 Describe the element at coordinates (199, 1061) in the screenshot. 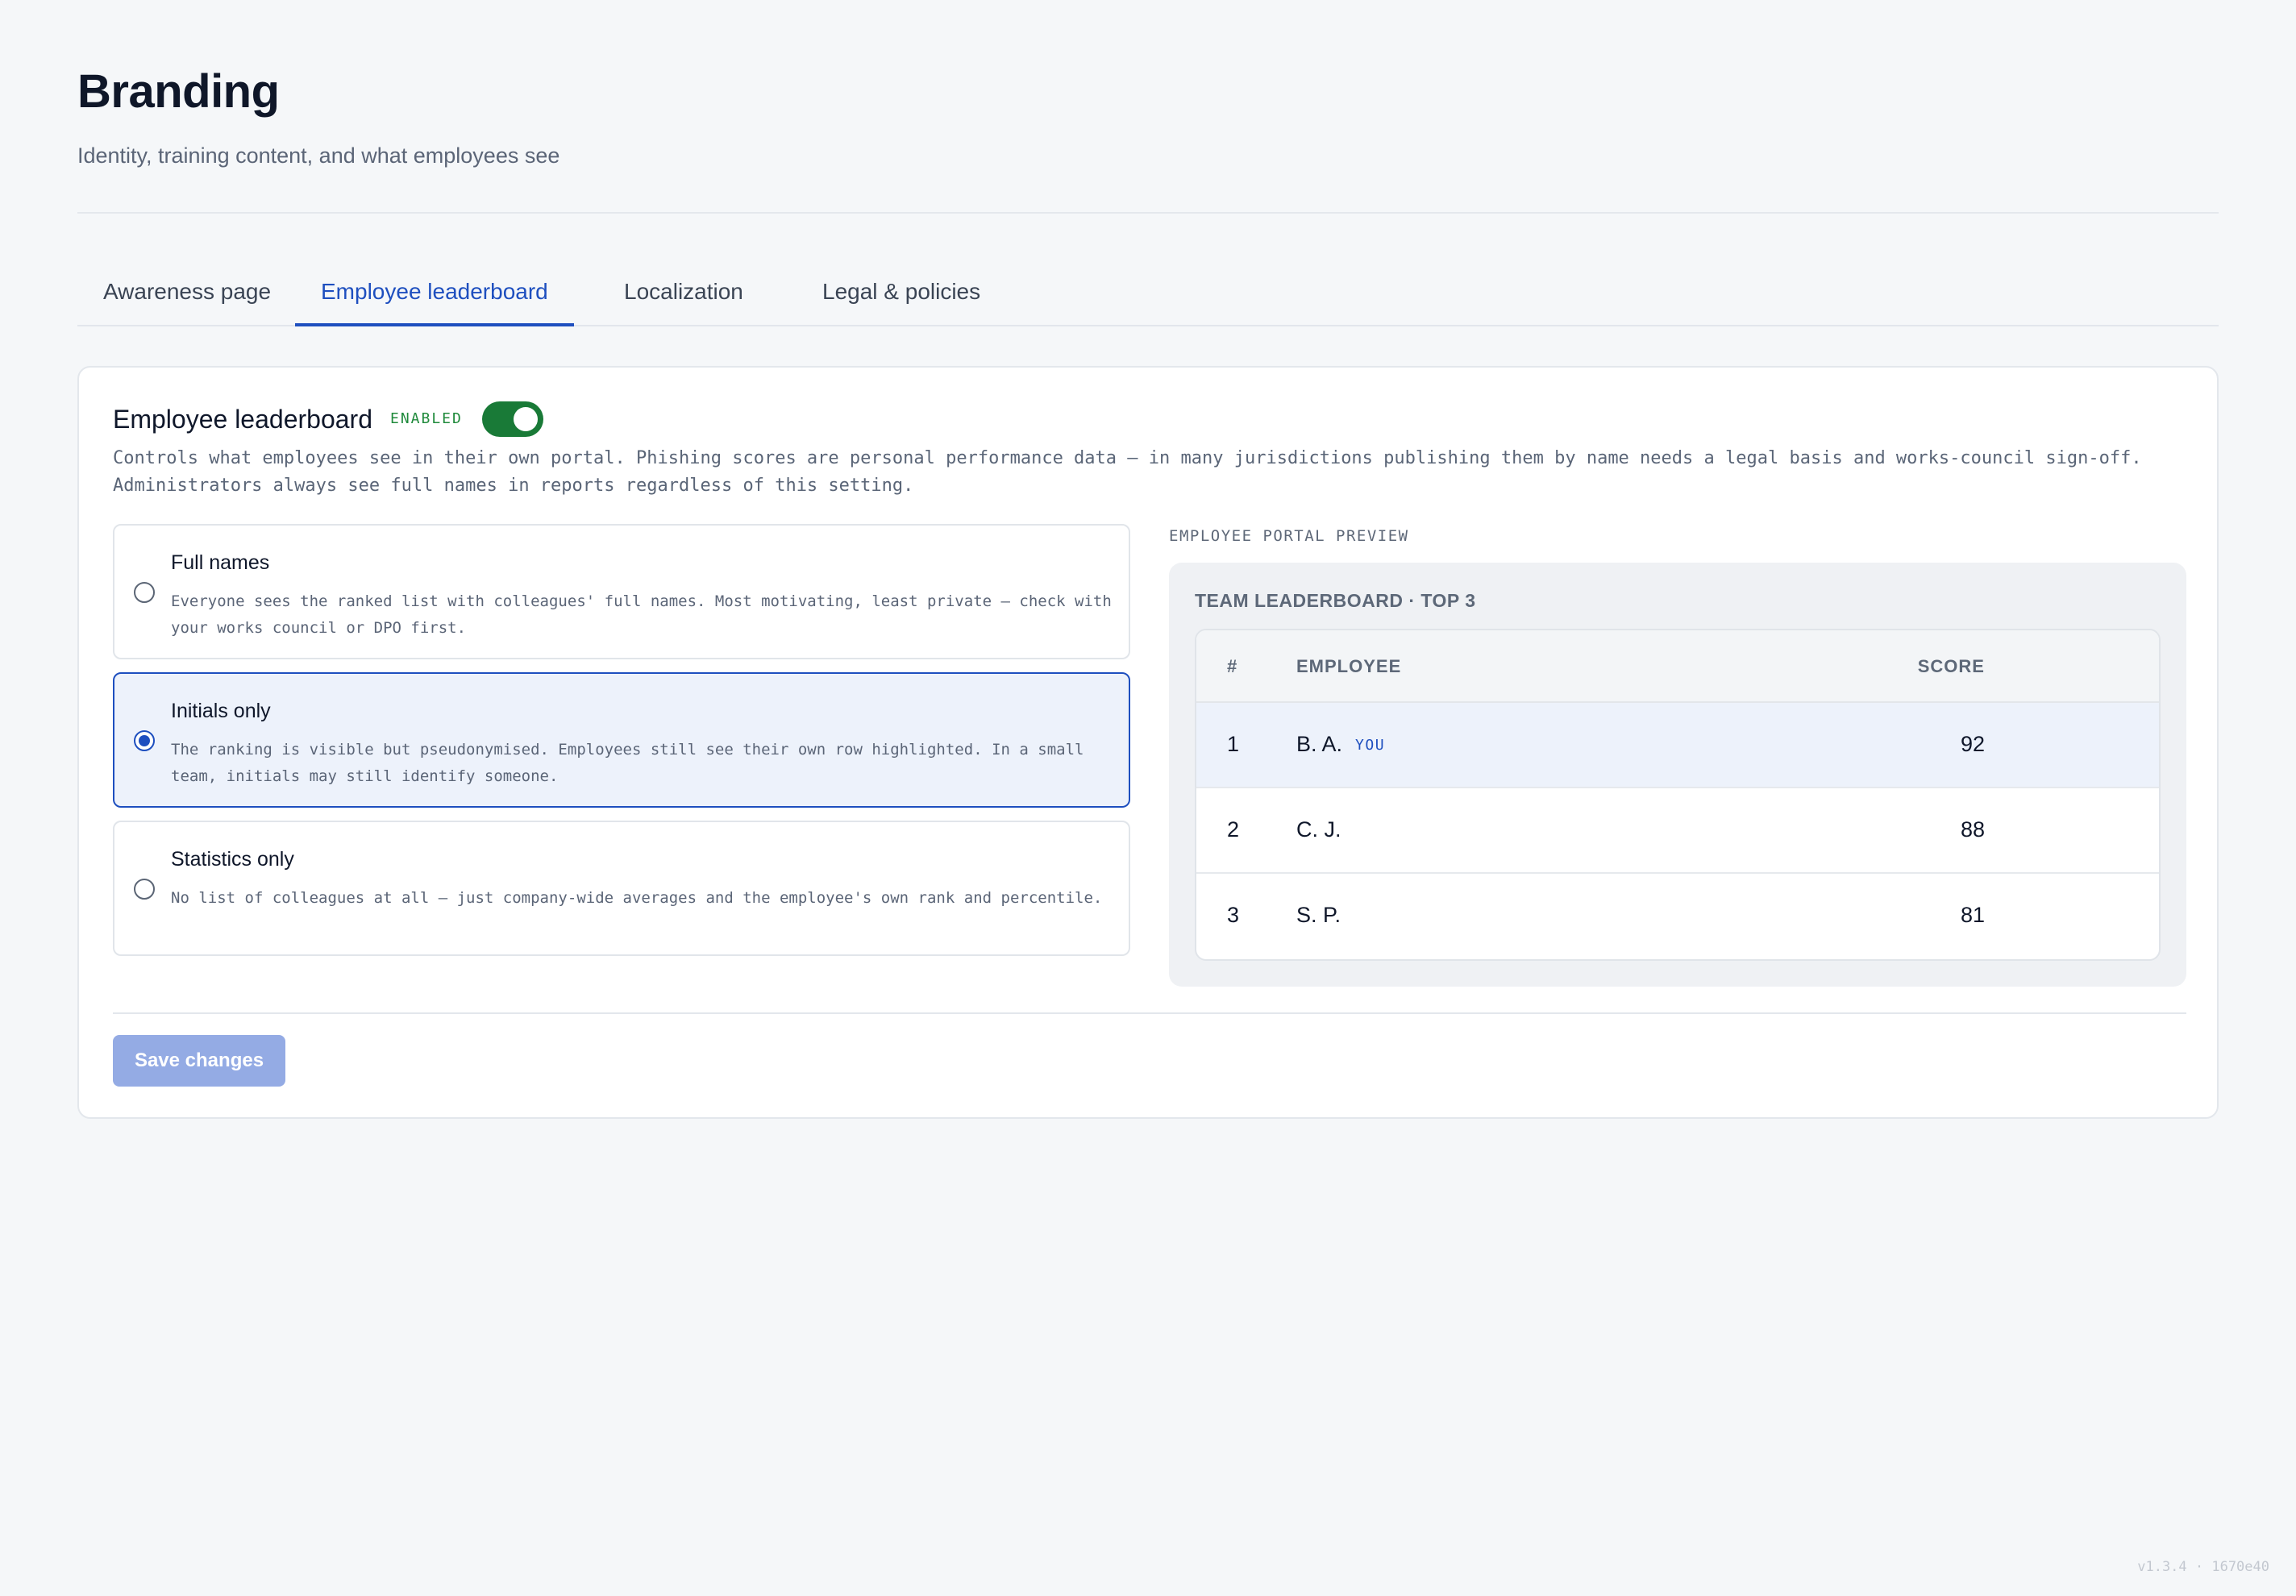

I see `save-changes-button: Save changes` at that location.